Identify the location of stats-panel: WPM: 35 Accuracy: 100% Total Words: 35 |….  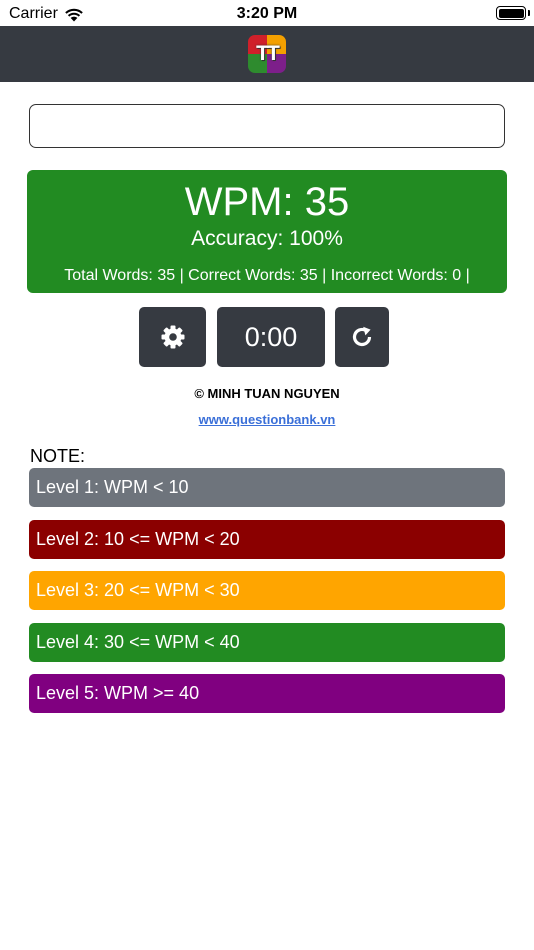
(267, 231).